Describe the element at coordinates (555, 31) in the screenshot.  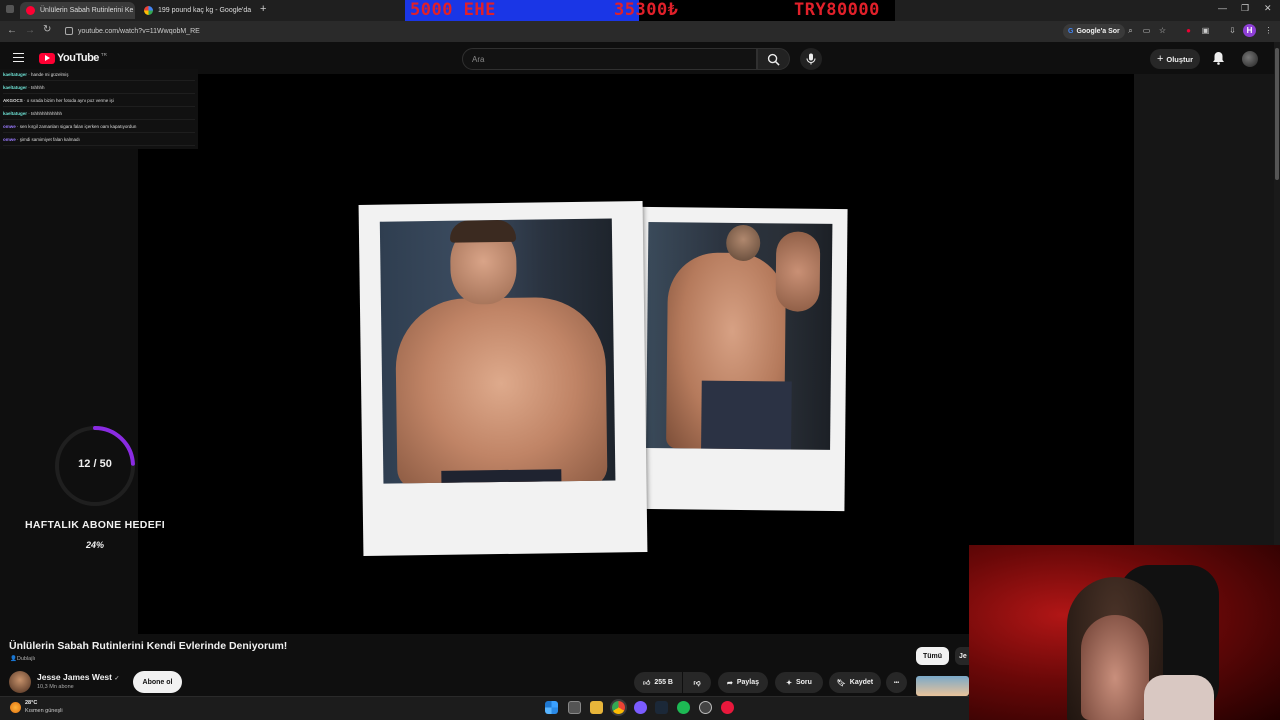
I see `address-bar: youtube.com/watch?v=11WwqobM_RE` at that location.